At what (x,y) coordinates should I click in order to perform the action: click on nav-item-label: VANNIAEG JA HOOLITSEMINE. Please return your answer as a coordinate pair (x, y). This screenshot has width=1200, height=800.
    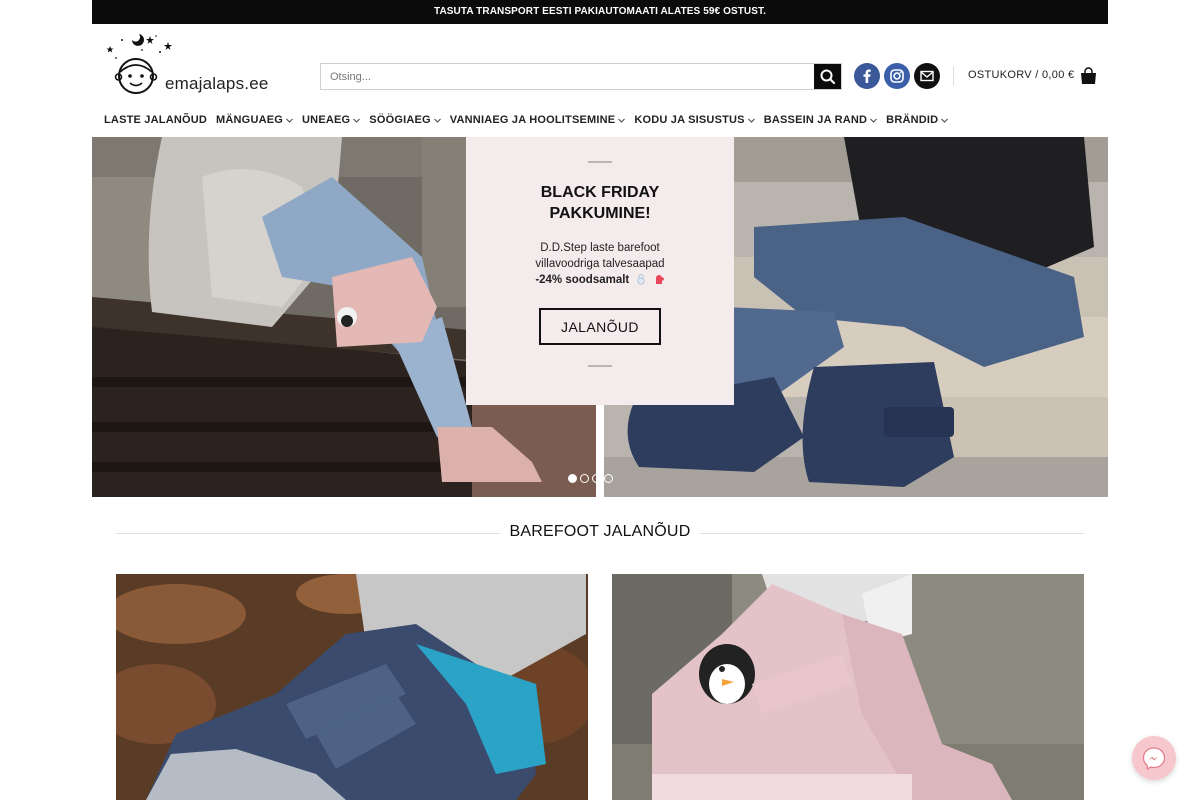
    Looking at the image, I should click on (532, 120).